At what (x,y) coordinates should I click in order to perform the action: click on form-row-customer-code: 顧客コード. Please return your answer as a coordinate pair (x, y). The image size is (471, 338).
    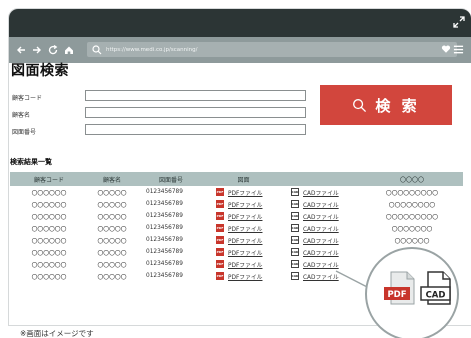
    Looking at the image, I should click on (159, 97).